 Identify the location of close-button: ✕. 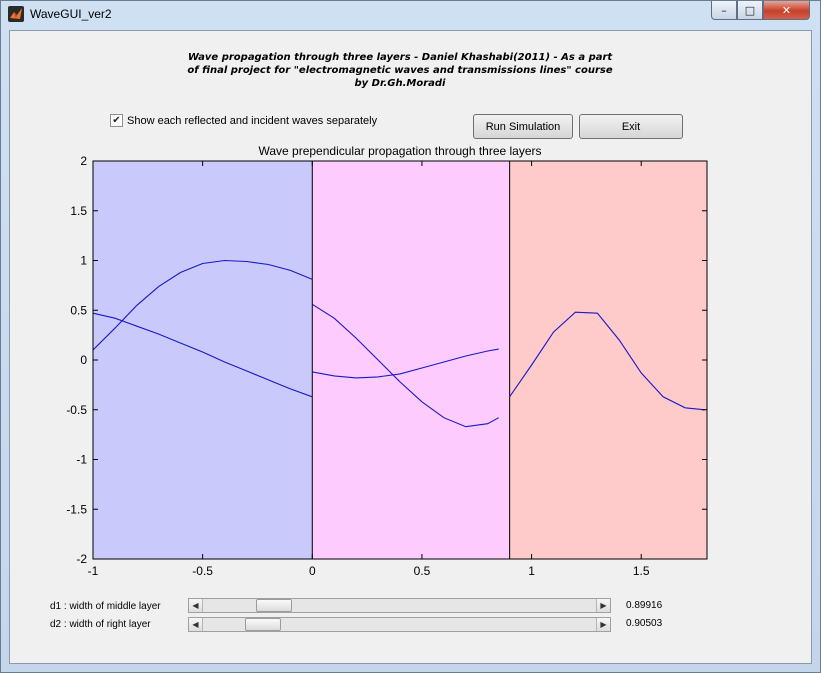
(786, 10).